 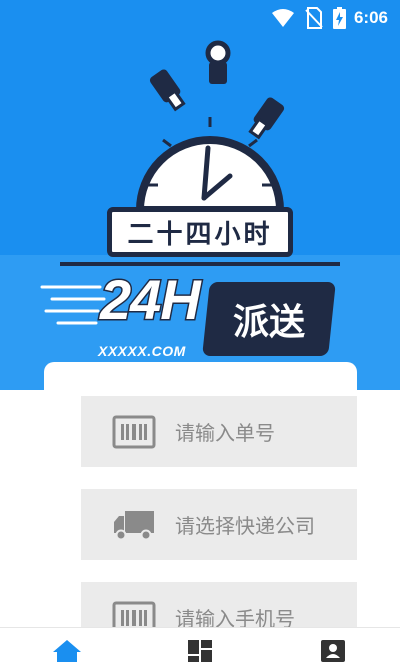 I want to click on home-icon, so click(x=67, y=651).